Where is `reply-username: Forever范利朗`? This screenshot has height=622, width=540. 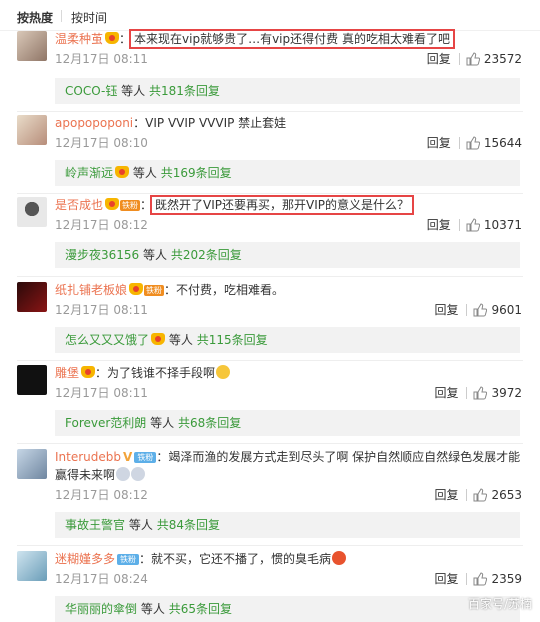 reply-username: Forever范利朗 is located at coordinates (105, 423).